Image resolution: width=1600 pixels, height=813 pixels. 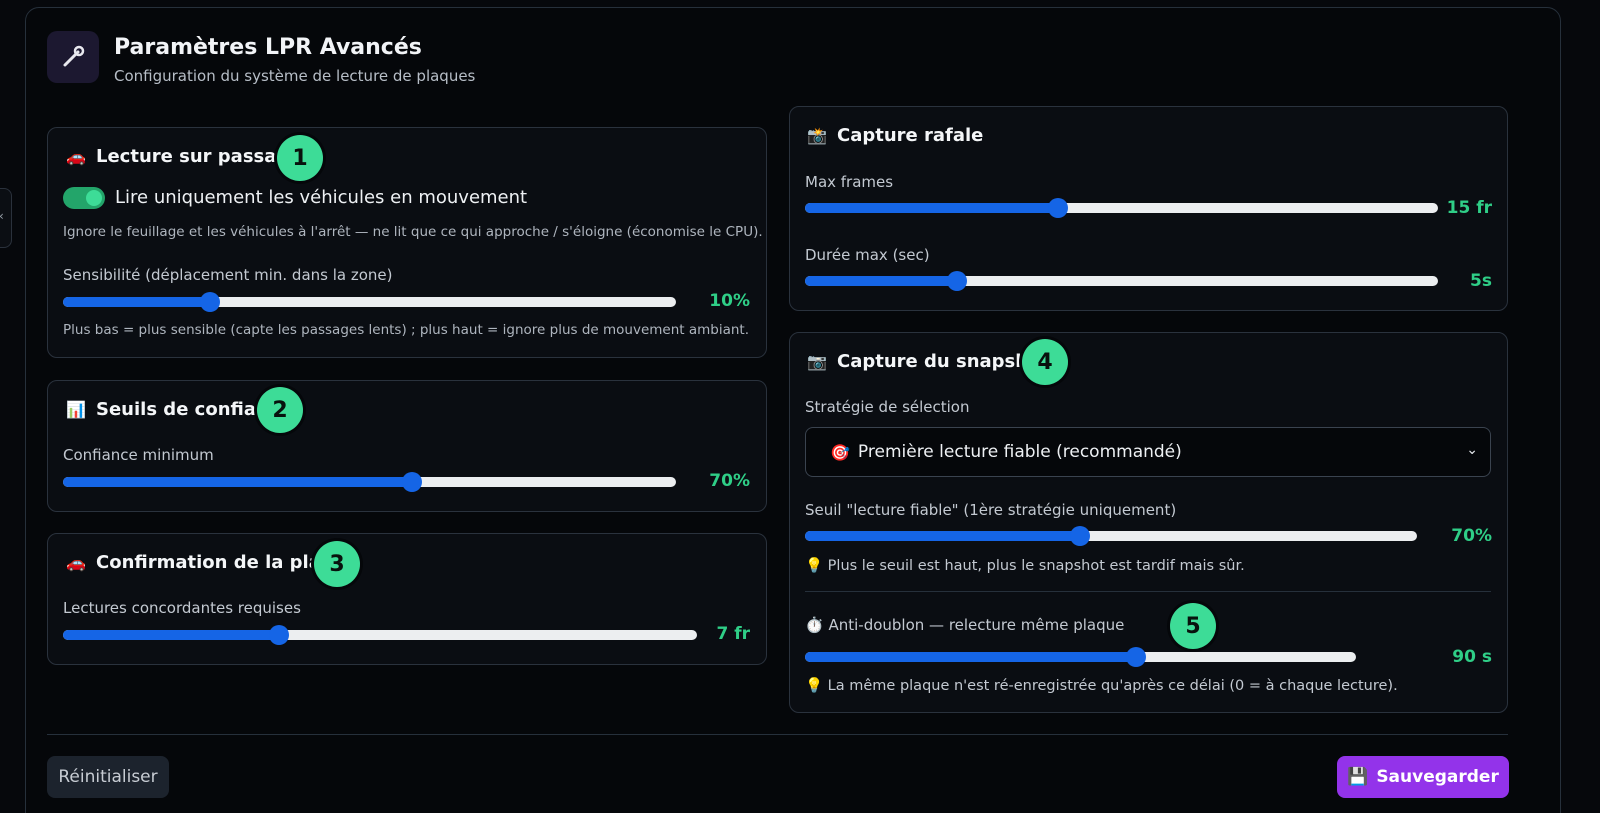 I want to click on section-divider, so click(x=1148, y=591).